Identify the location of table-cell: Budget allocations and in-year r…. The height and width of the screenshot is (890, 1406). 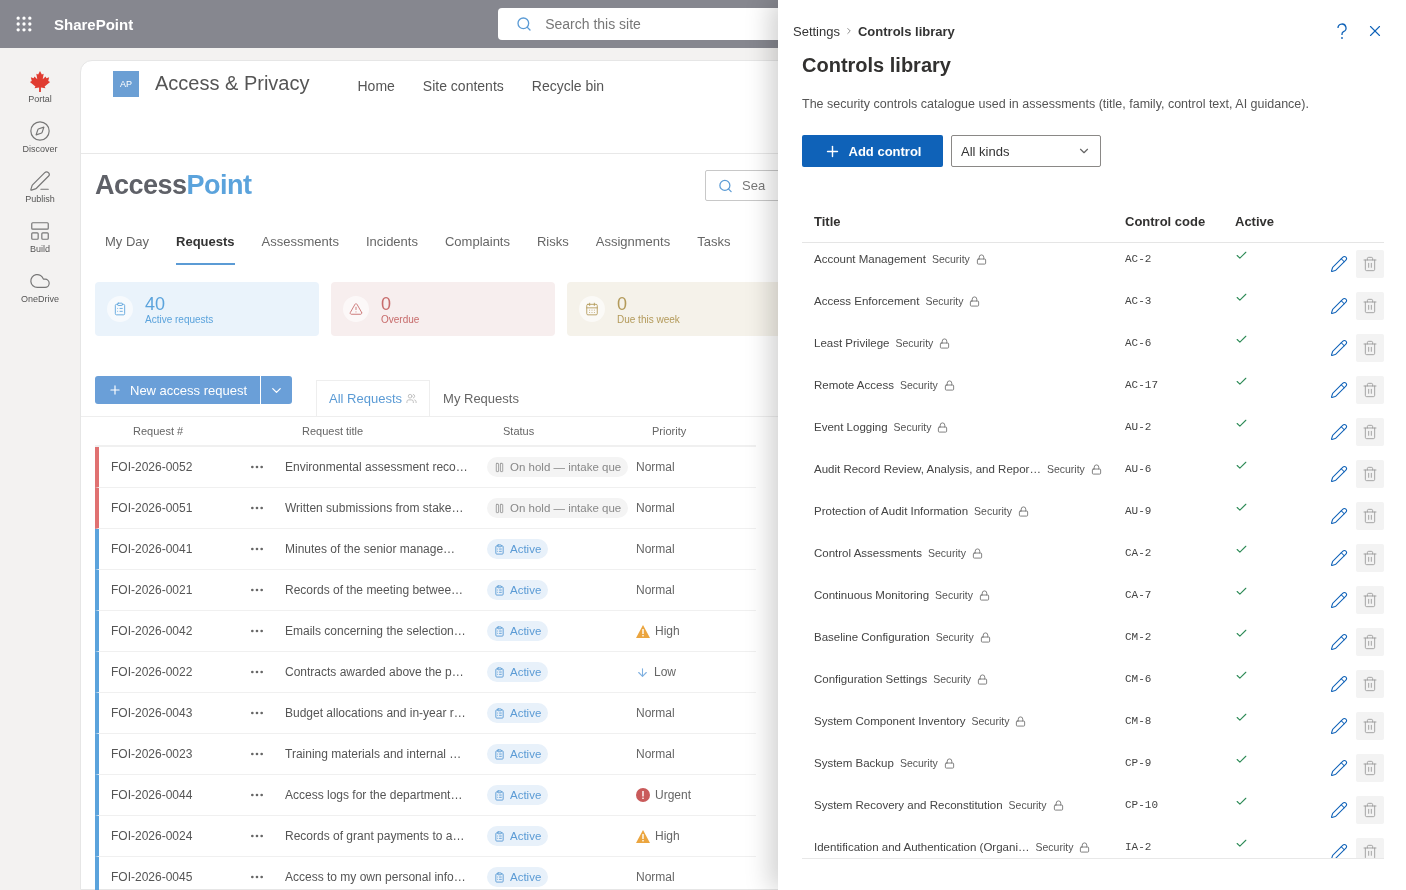
(386, 713).